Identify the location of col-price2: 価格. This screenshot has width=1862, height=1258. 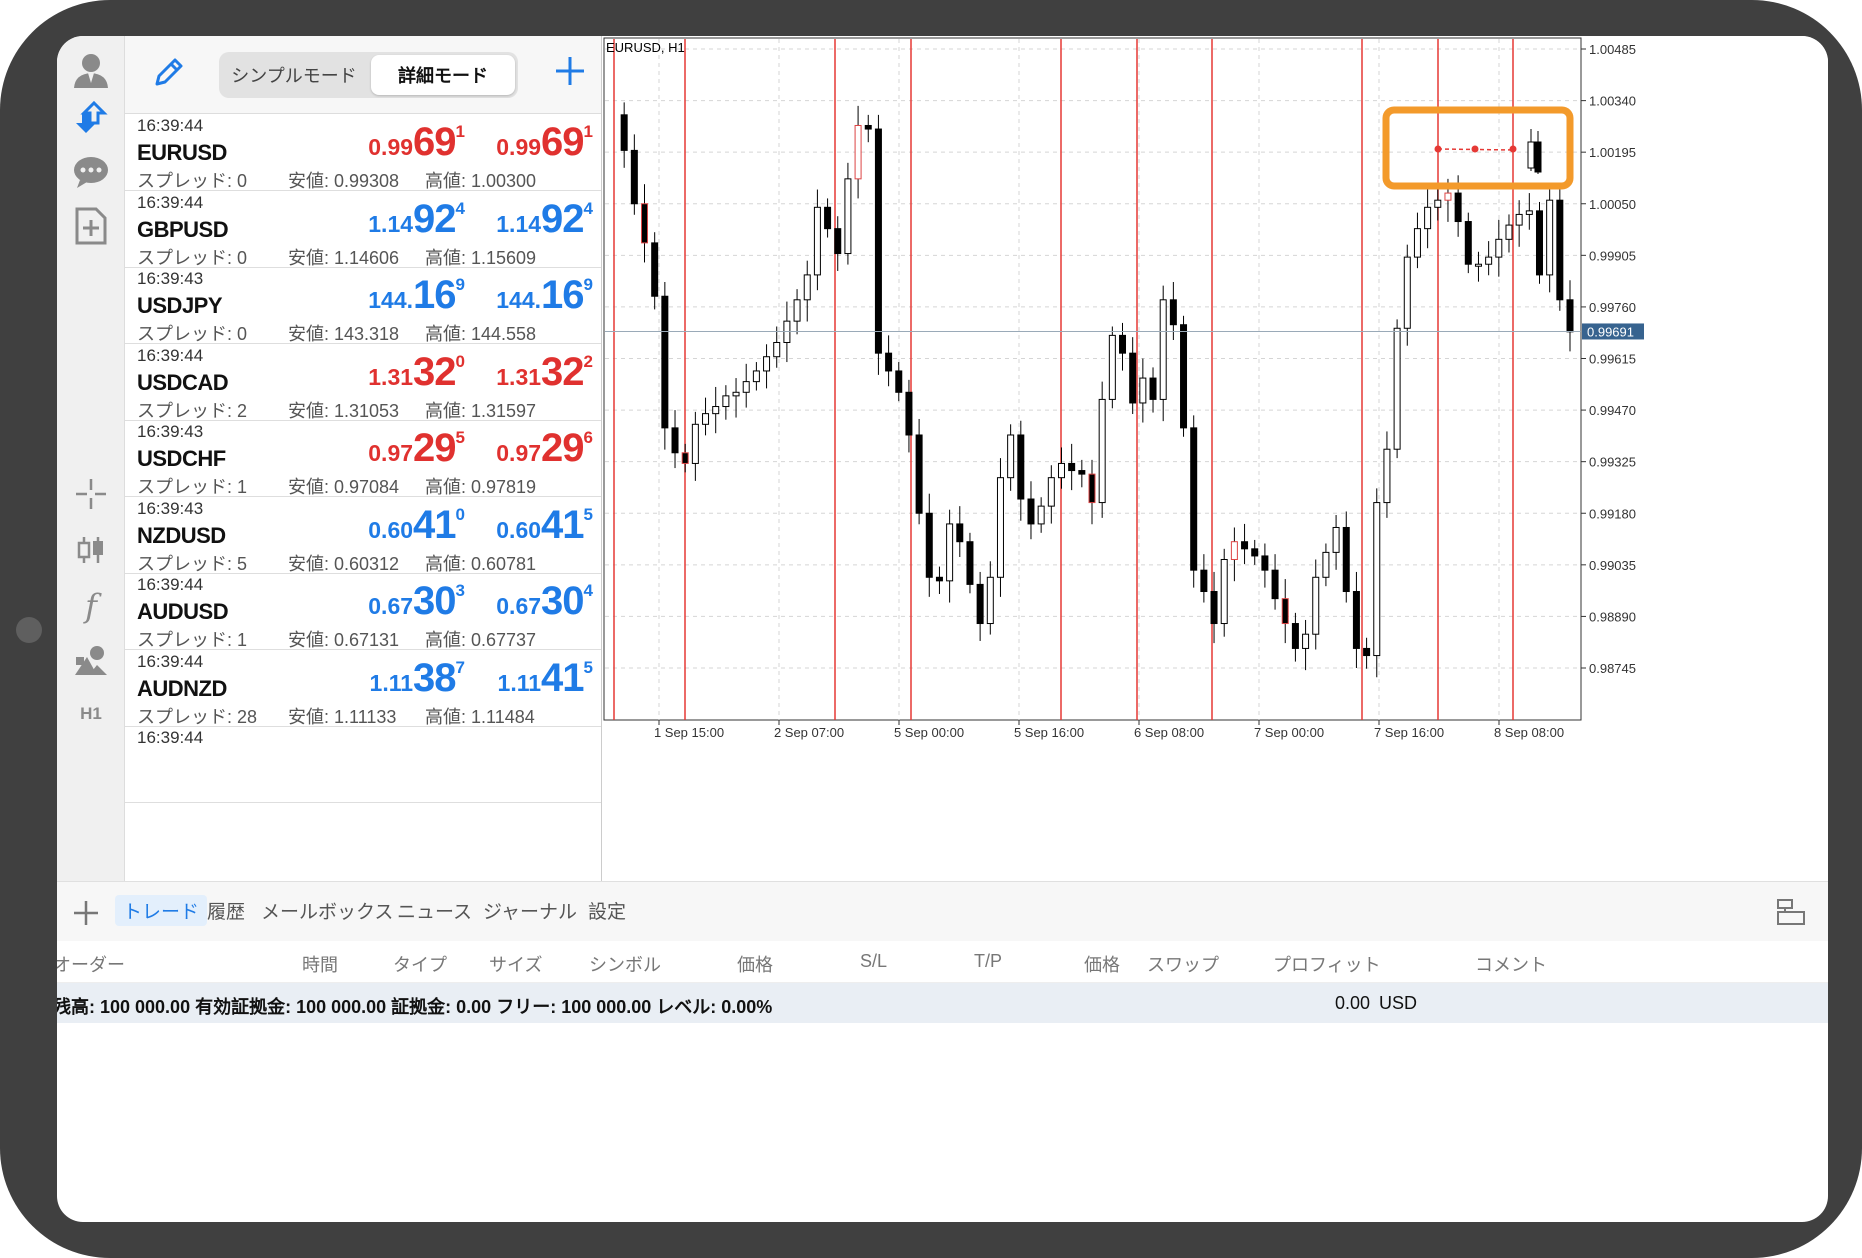
(1102, 965).